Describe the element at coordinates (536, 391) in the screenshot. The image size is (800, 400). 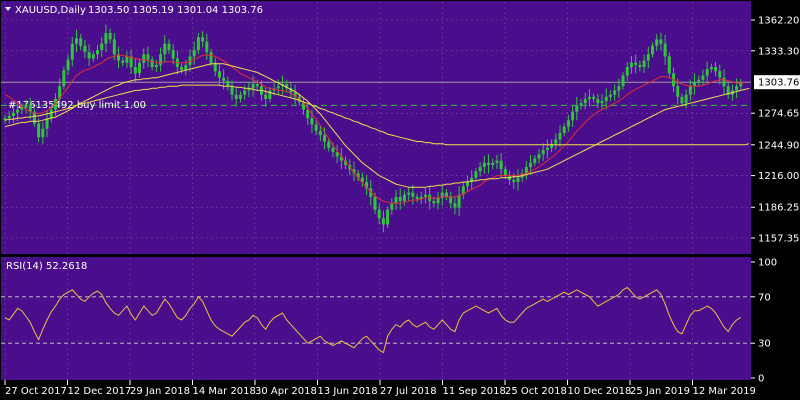
I see `time-tick-label: 25 Oct 2018` at that location.